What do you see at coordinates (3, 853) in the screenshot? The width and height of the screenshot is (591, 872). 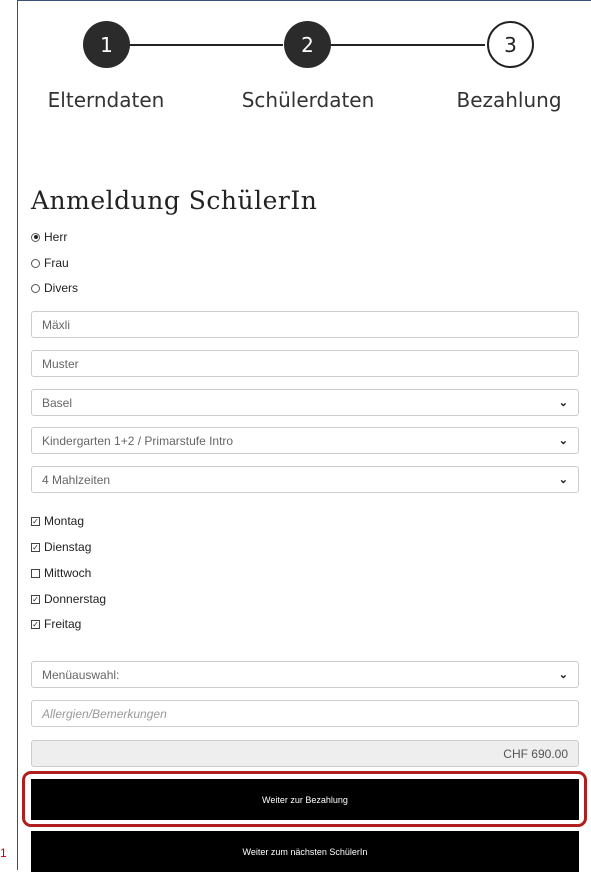 I see `side-marker: 1` at bounding box center [3, 853].